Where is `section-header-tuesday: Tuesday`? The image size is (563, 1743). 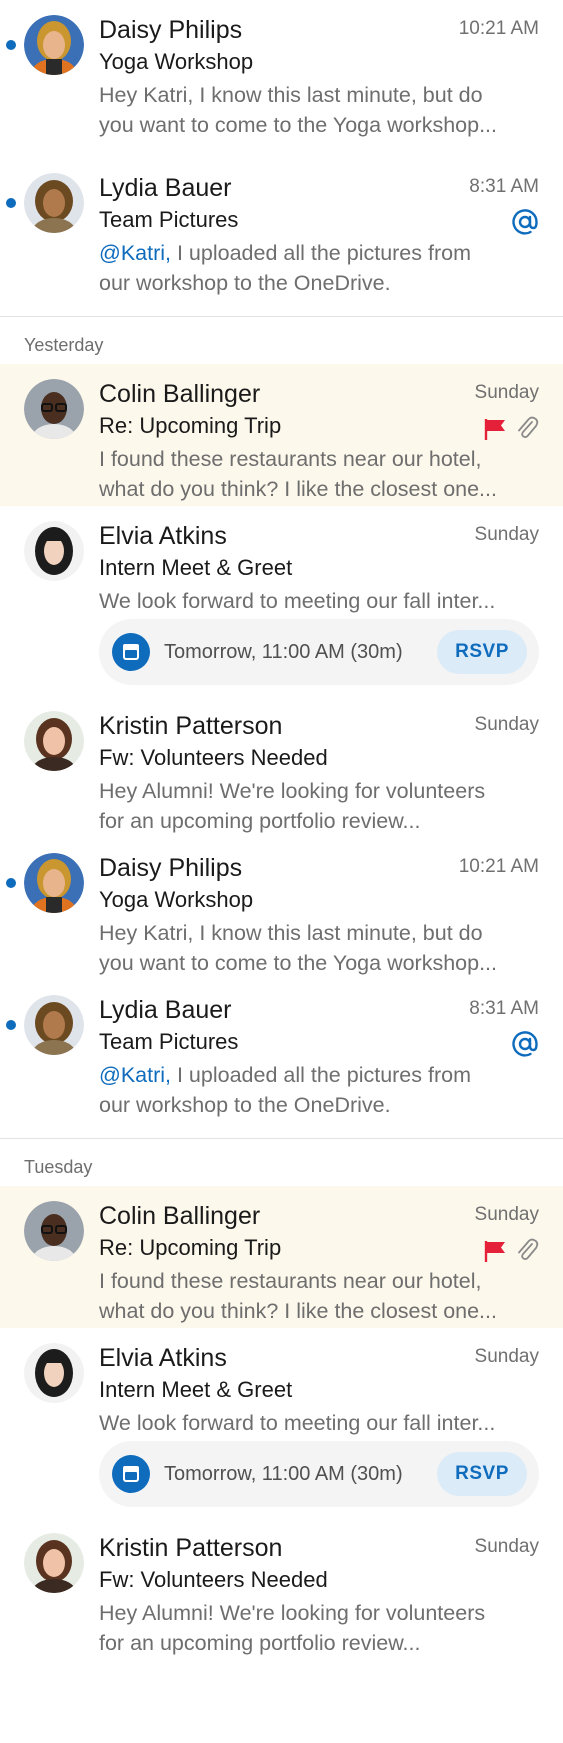
section-header-tuesday: Tuesday is located at coordinates (281, 1162).